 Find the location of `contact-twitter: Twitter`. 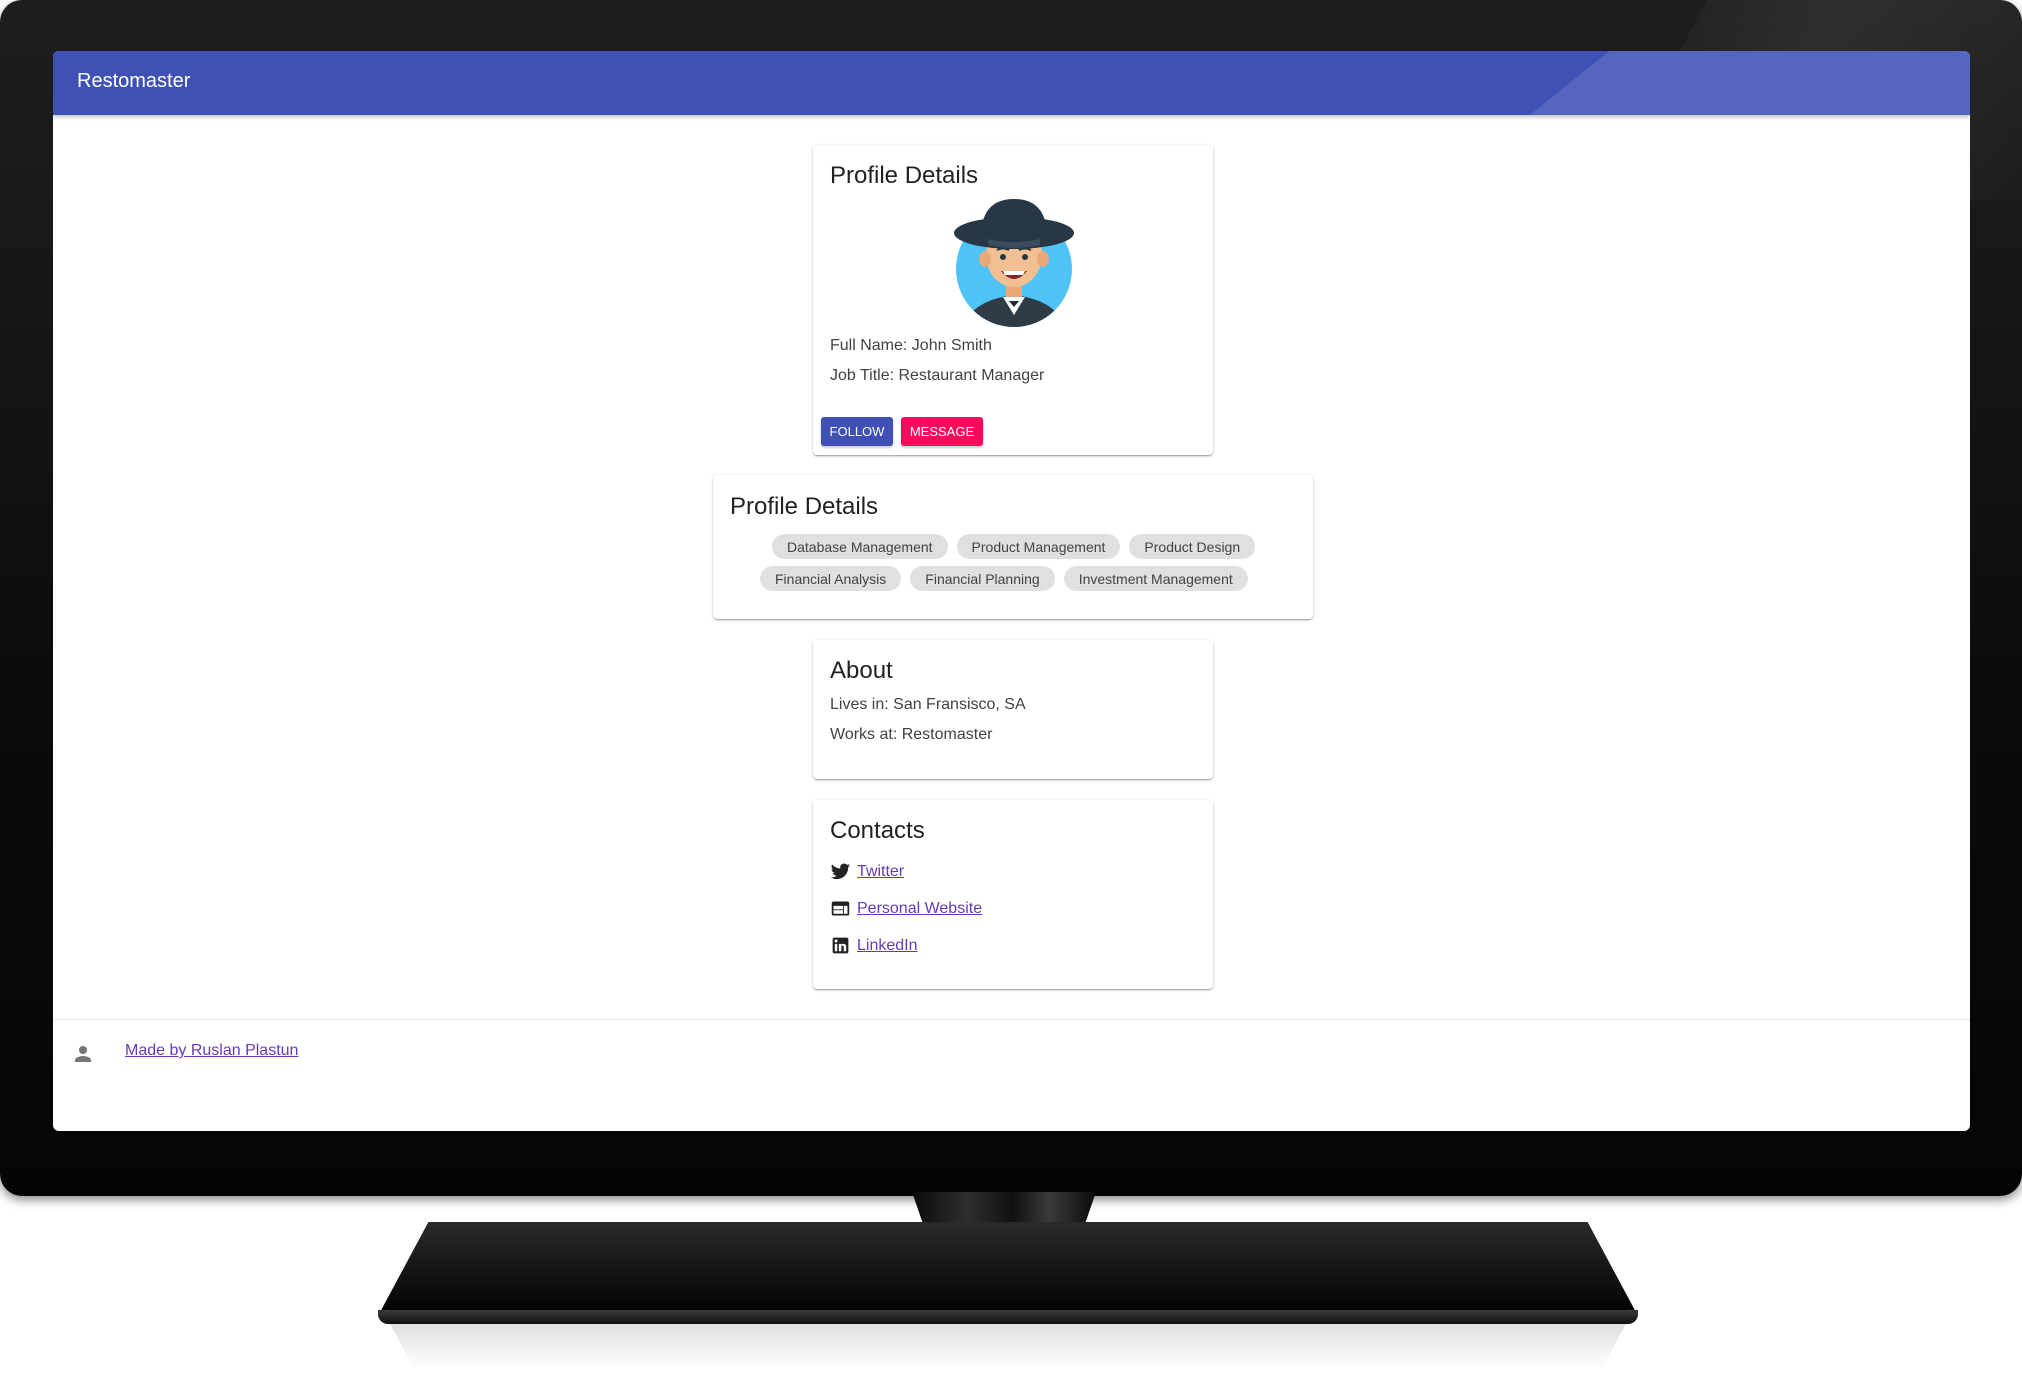

contact-twitter: Twitter is located at coordinates (867, 871).